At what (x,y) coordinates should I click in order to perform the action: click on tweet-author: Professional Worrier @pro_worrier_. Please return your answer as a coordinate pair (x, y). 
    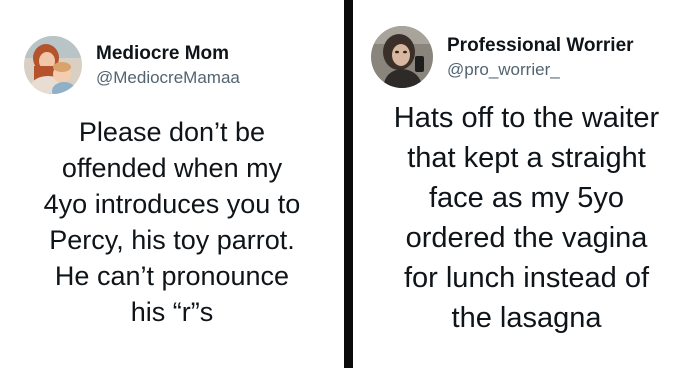
    Looking at the image, I should click on (540, 57).